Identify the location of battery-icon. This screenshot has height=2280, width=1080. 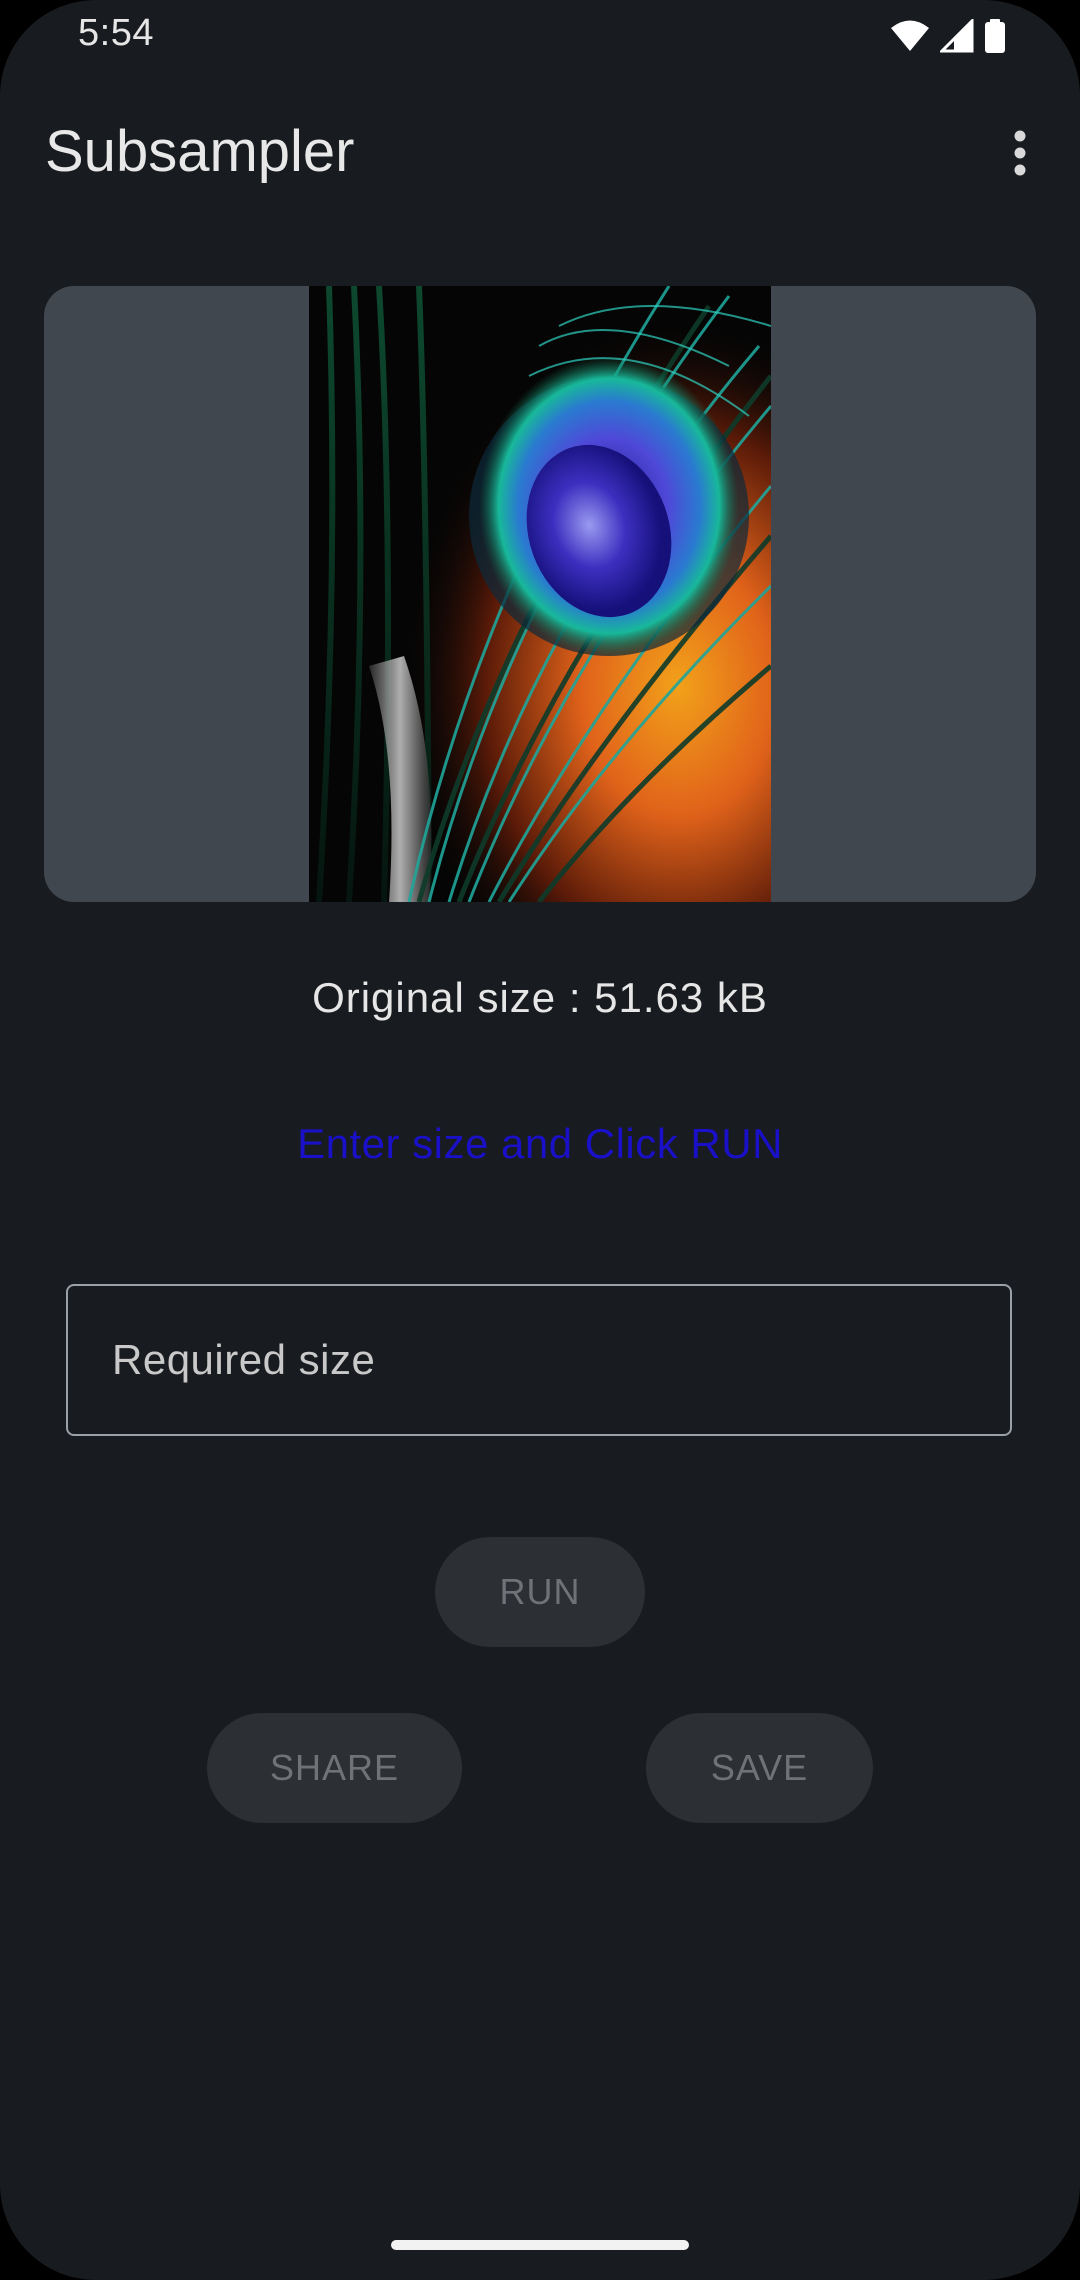
(995, 36).